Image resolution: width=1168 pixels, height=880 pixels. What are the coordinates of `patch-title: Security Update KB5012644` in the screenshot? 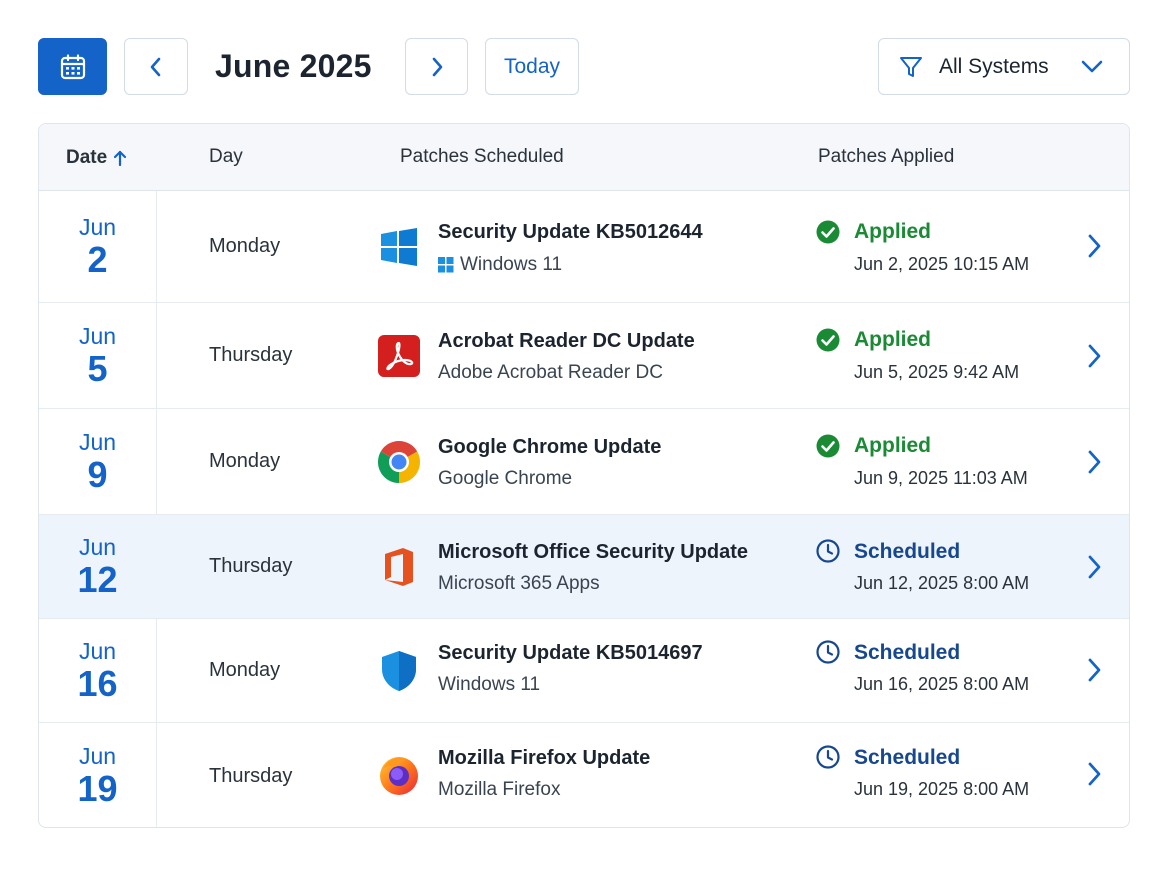 It's located at (570, 232).